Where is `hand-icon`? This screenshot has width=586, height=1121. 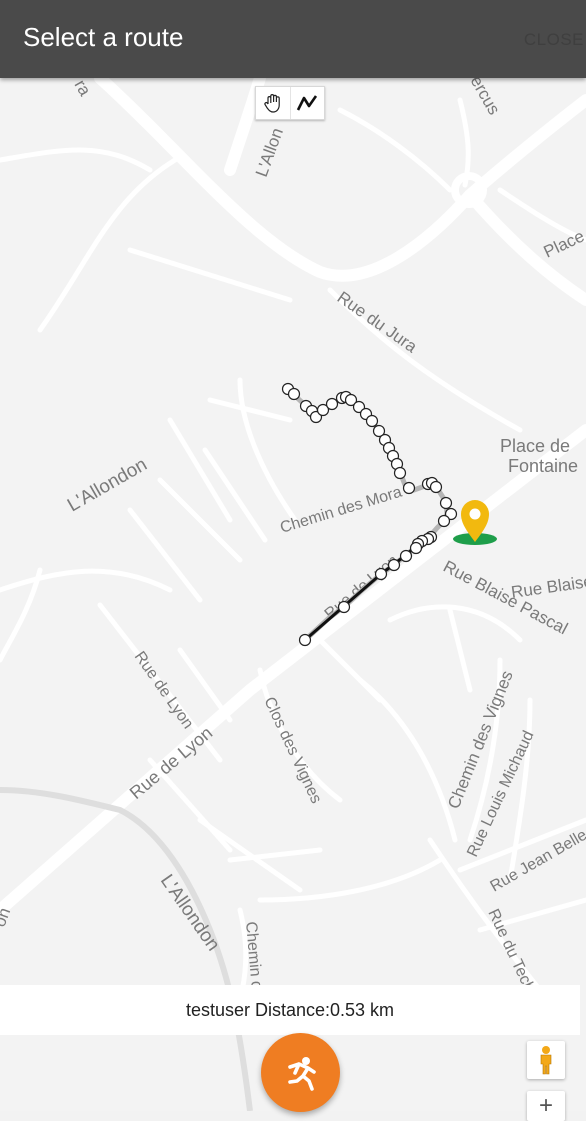 hand-icon is located at coordinates (273, 103).